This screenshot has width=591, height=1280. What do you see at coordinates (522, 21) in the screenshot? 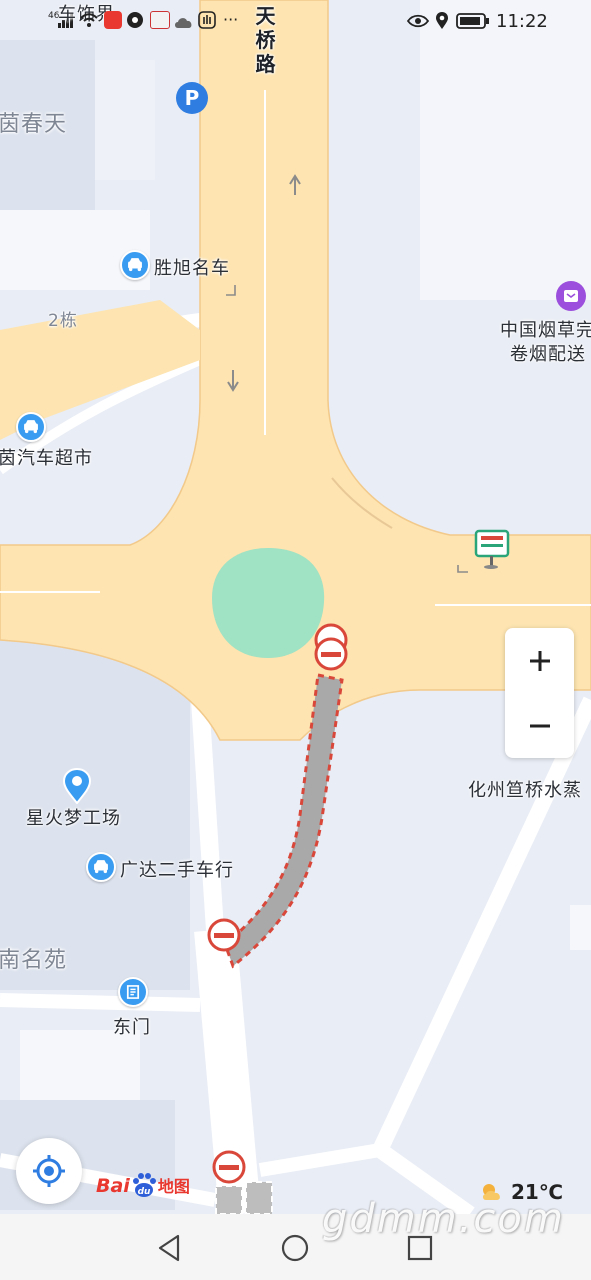
I see `clock-time: 11:22` at bounding box center [522, 21].